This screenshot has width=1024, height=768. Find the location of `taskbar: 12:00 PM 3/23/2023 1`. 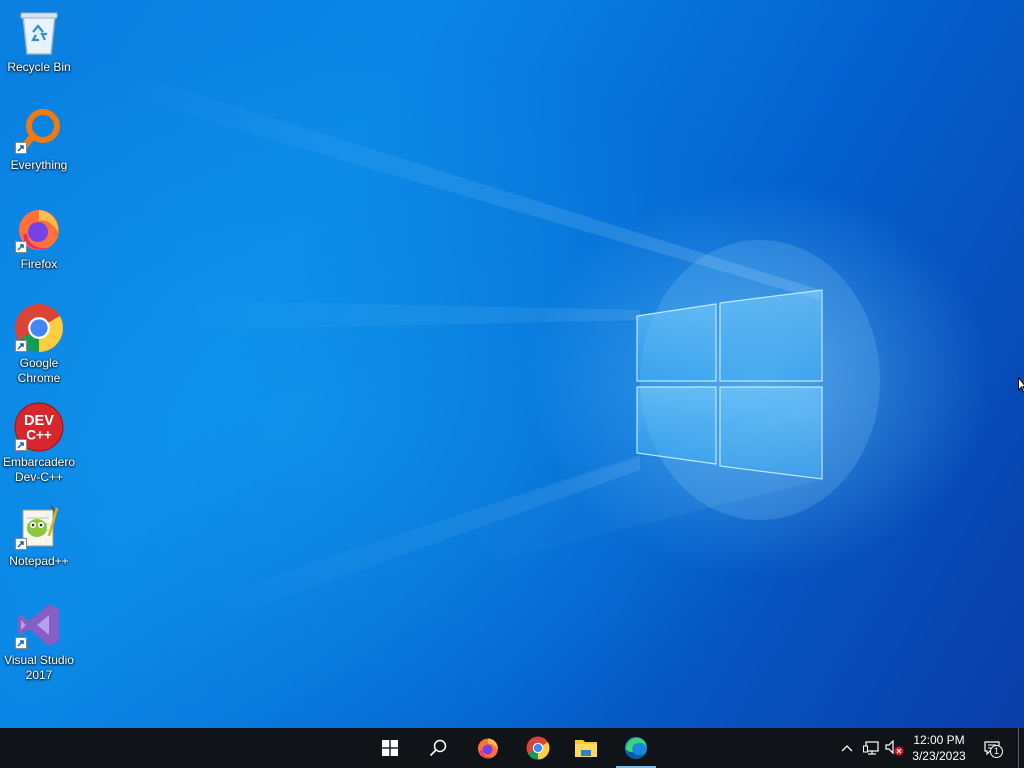

taskbar: 12:00 PM 3/23/2023 1 is located at coordinates (512, 748).